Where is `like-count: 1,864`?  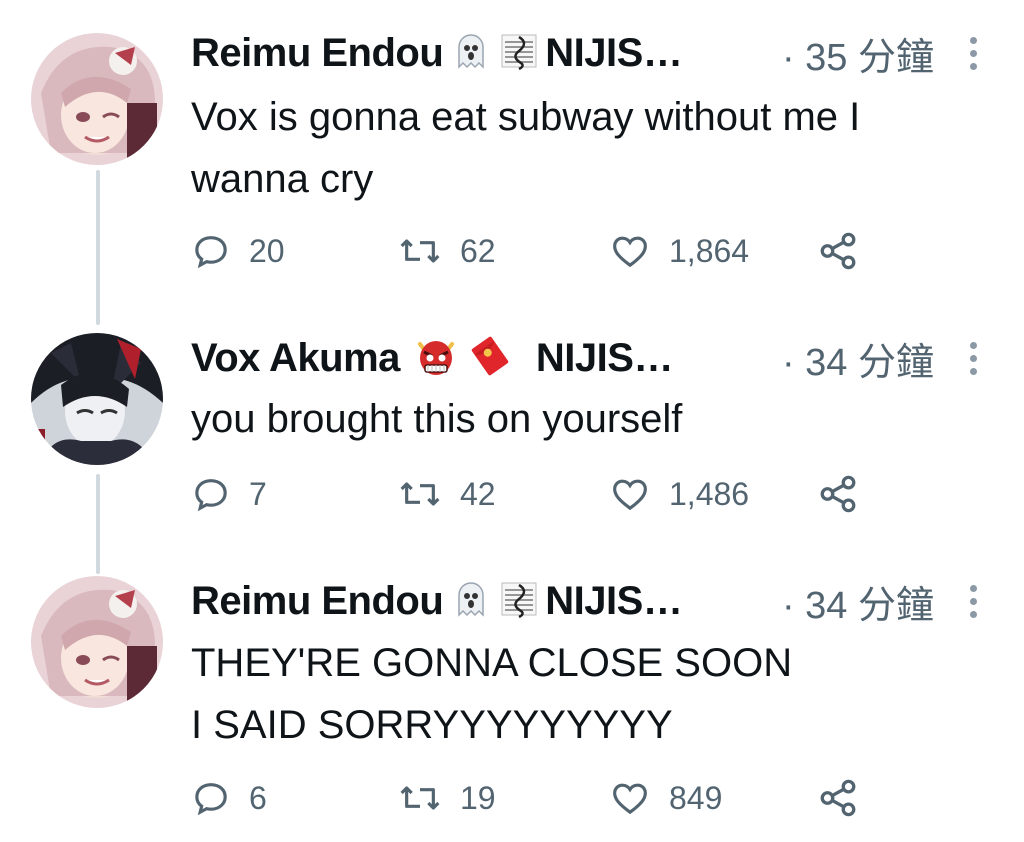 like-count: 1,864 is located at coordinates (709, 250).